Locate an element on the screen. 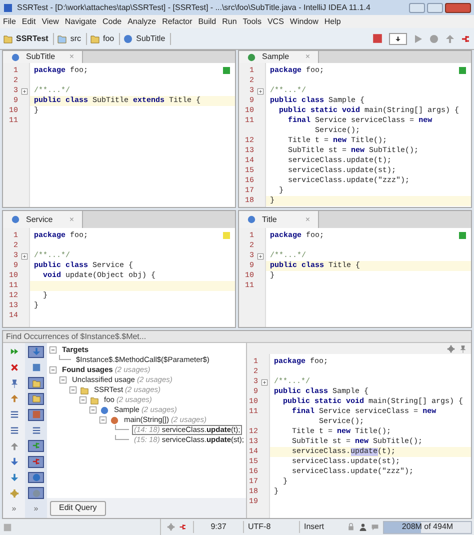 Image resolution: width=474 pixels, height=535 pixels. message-icon is located at coordinates (375, 527).